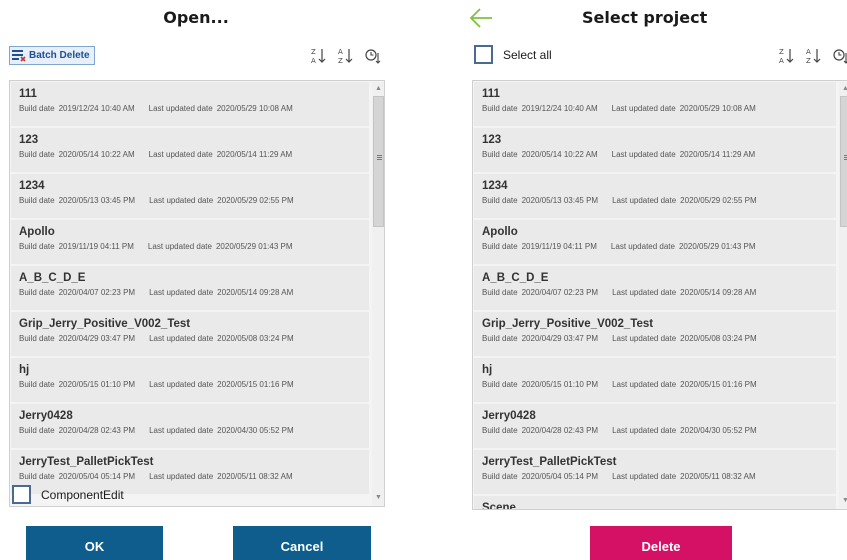 The height and width of the screenshot is (560, 847). Describe the element at coordinates (19, 56) in the screenshot. I see `batch-delete-icon` at that location.